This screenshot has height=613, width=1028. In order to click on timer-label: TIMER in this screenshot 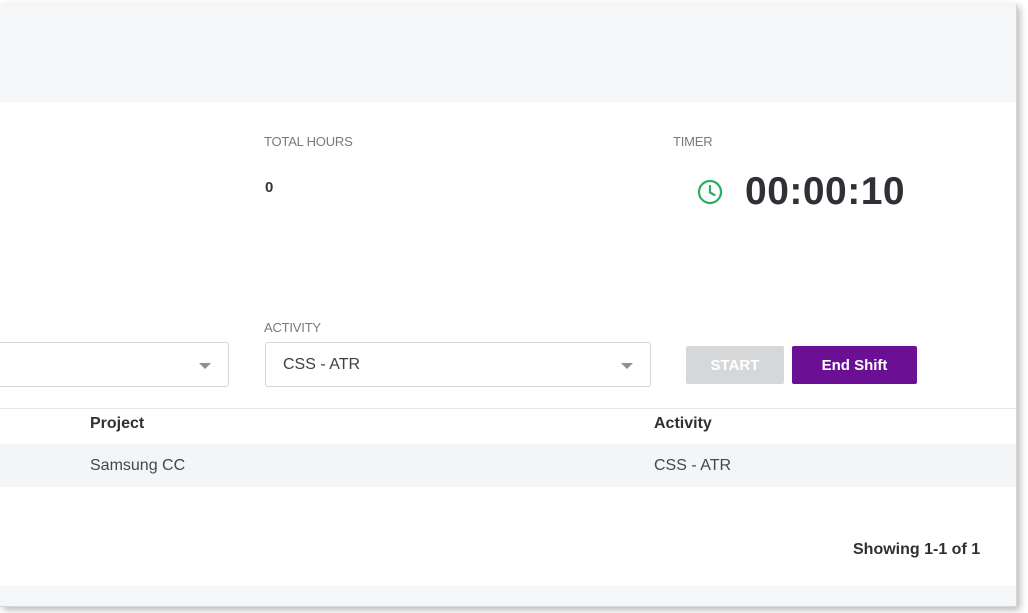, I will do `click(693, 141)`.